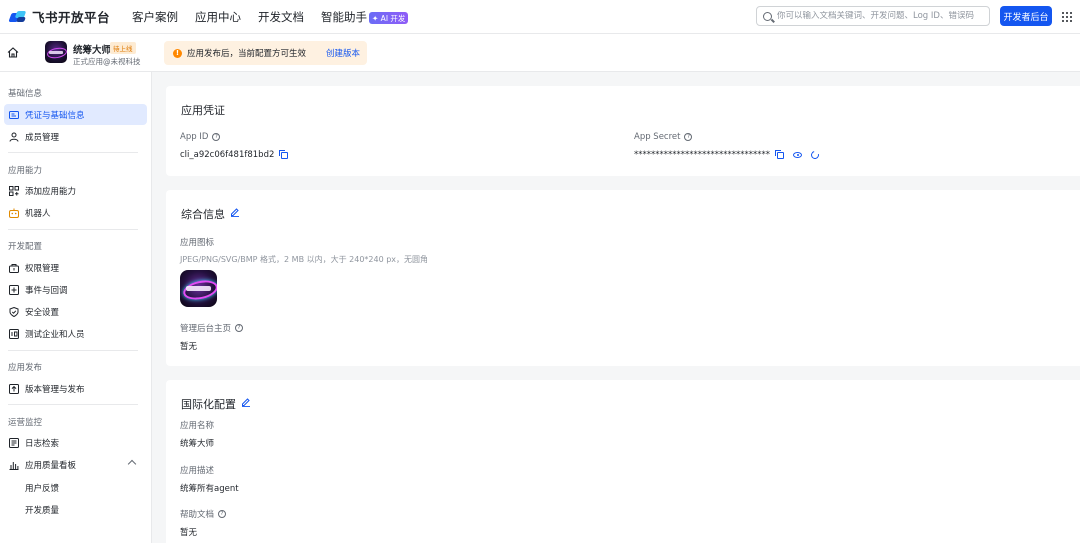 Image resolution: width=1080 pixels, height=543 pixels. I want to click on sidebar-item-label: 成员管理, so click(42, 137).